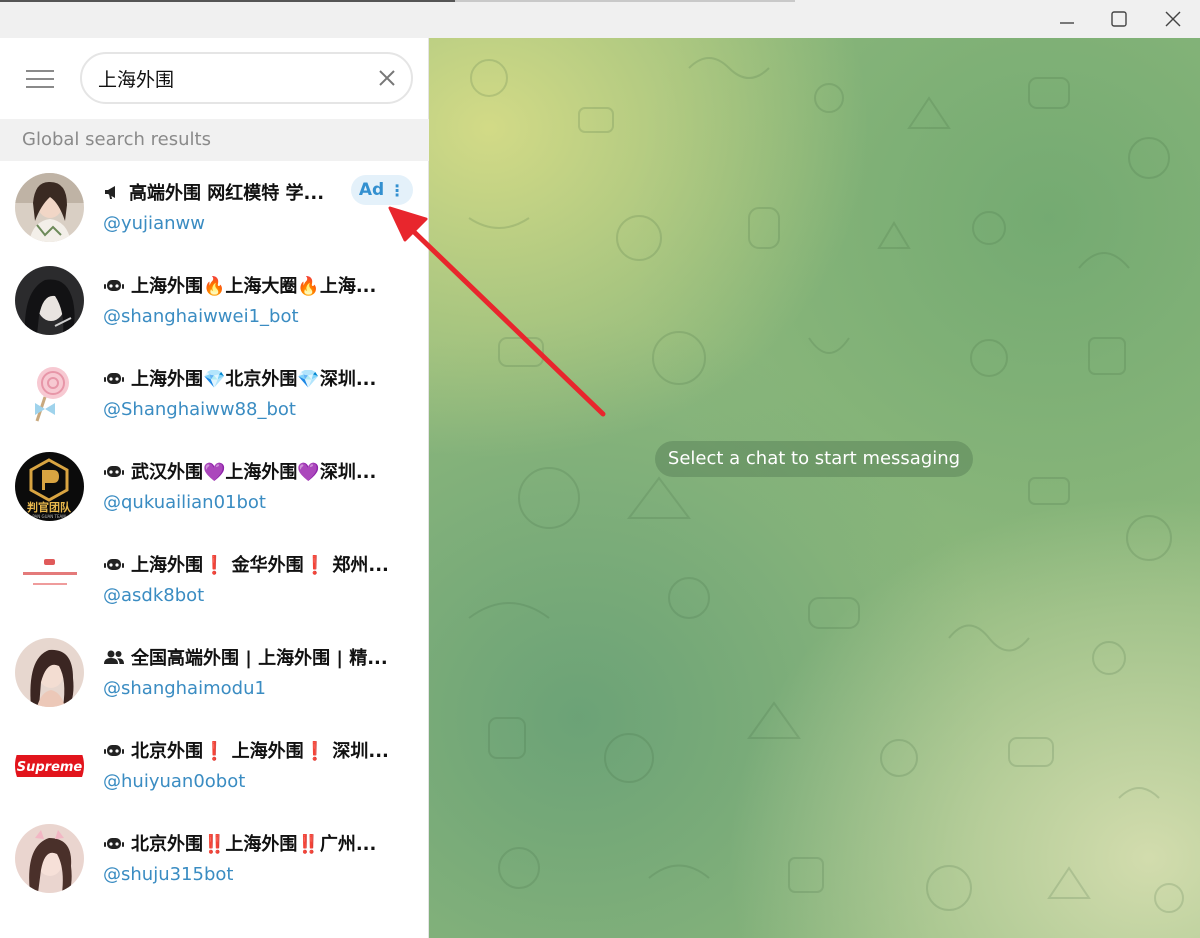 This screenshot has height=938, width=1200. Describe the element at coordinates (49, 507) in the screenshot. I see `svg-text: 判官团队` at that location.